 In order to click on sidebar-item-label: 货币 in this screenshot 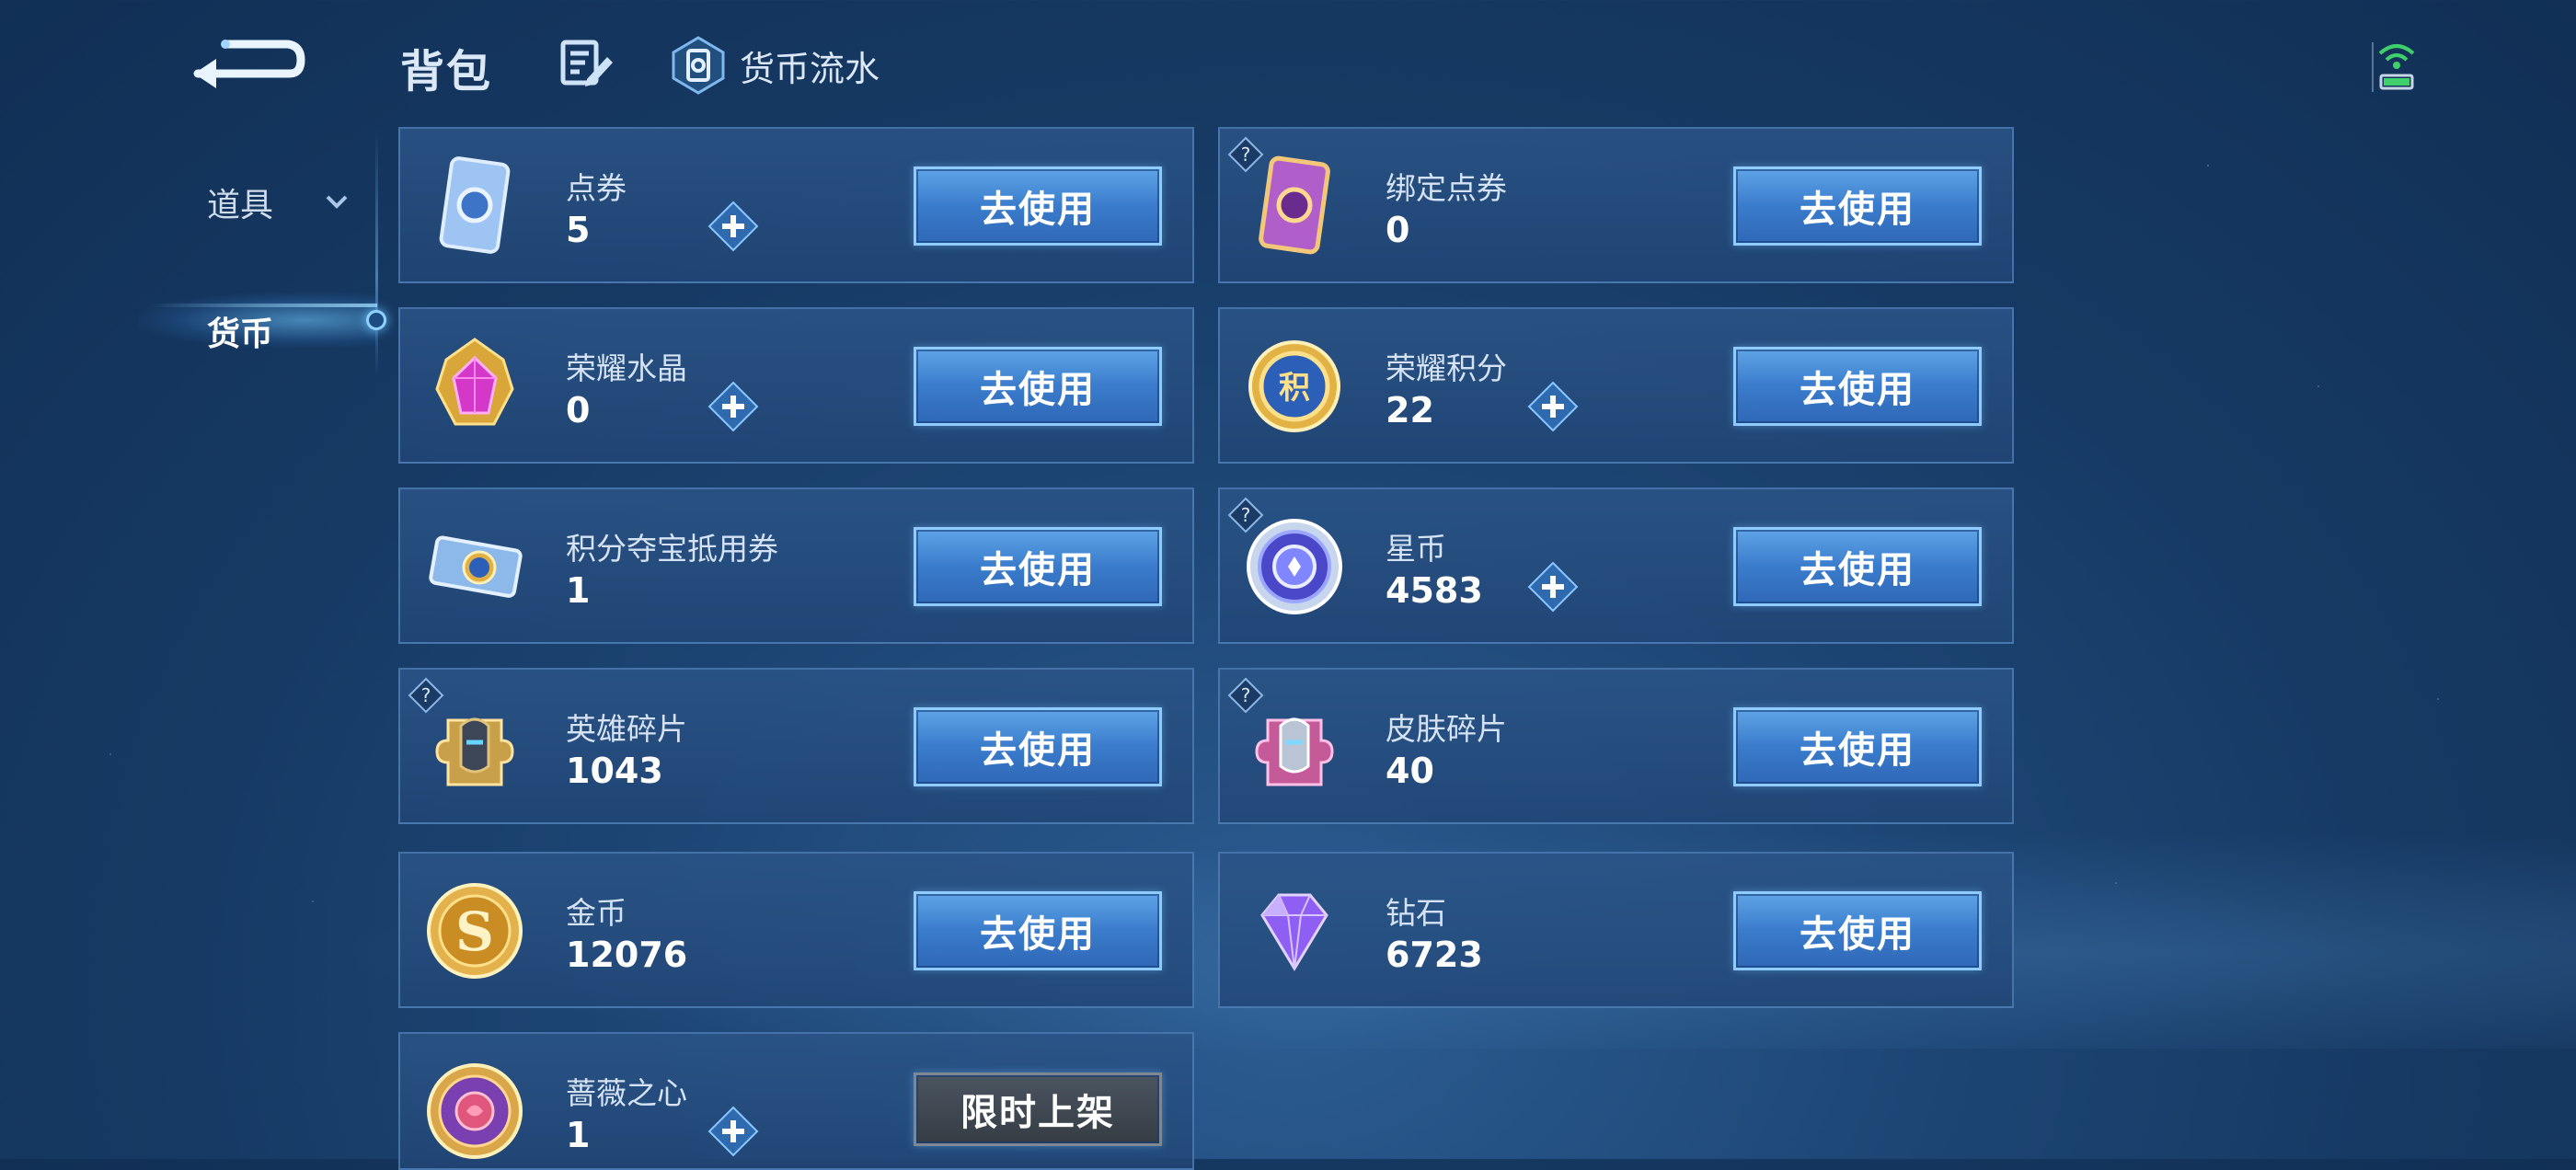, I will do `click(241, 334)`.